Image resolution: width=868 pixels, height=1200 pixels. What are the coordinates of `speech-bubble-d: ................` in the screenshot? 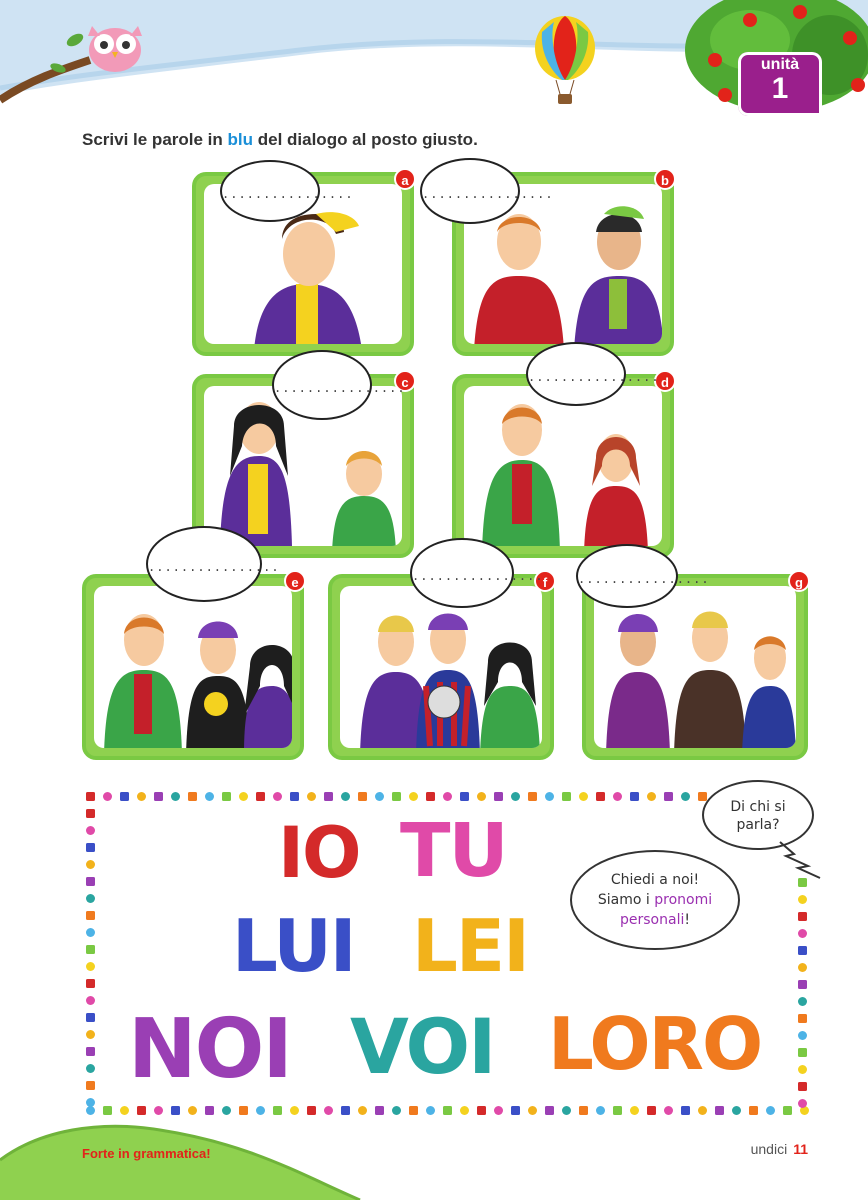 It's located at (593, 374).